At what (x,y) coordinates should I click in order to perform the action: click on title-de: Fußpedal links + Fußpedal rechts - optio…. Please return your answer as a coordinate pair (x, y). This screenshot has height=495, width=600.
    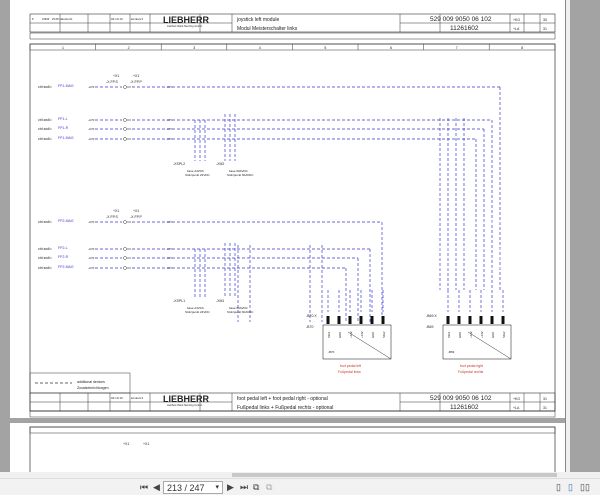
    Looking at the image, I should click on (285, 408).